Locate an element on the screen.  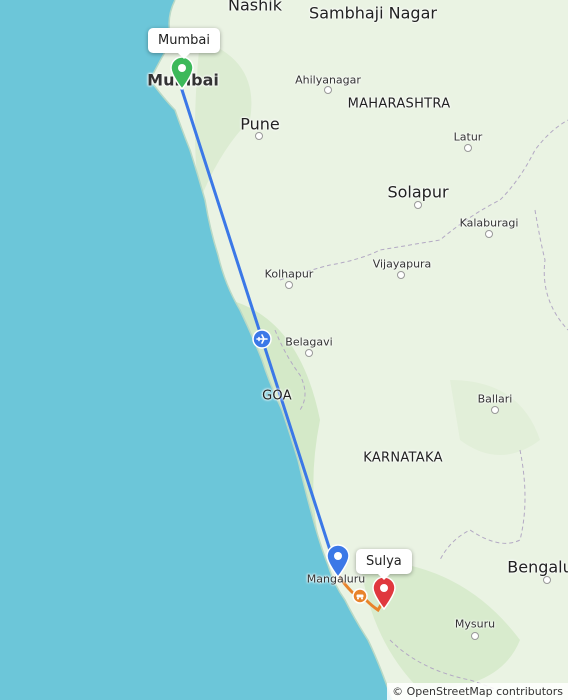
place-label-maharashtra: MAHARASHTRA is located at coordinates (399, 104).